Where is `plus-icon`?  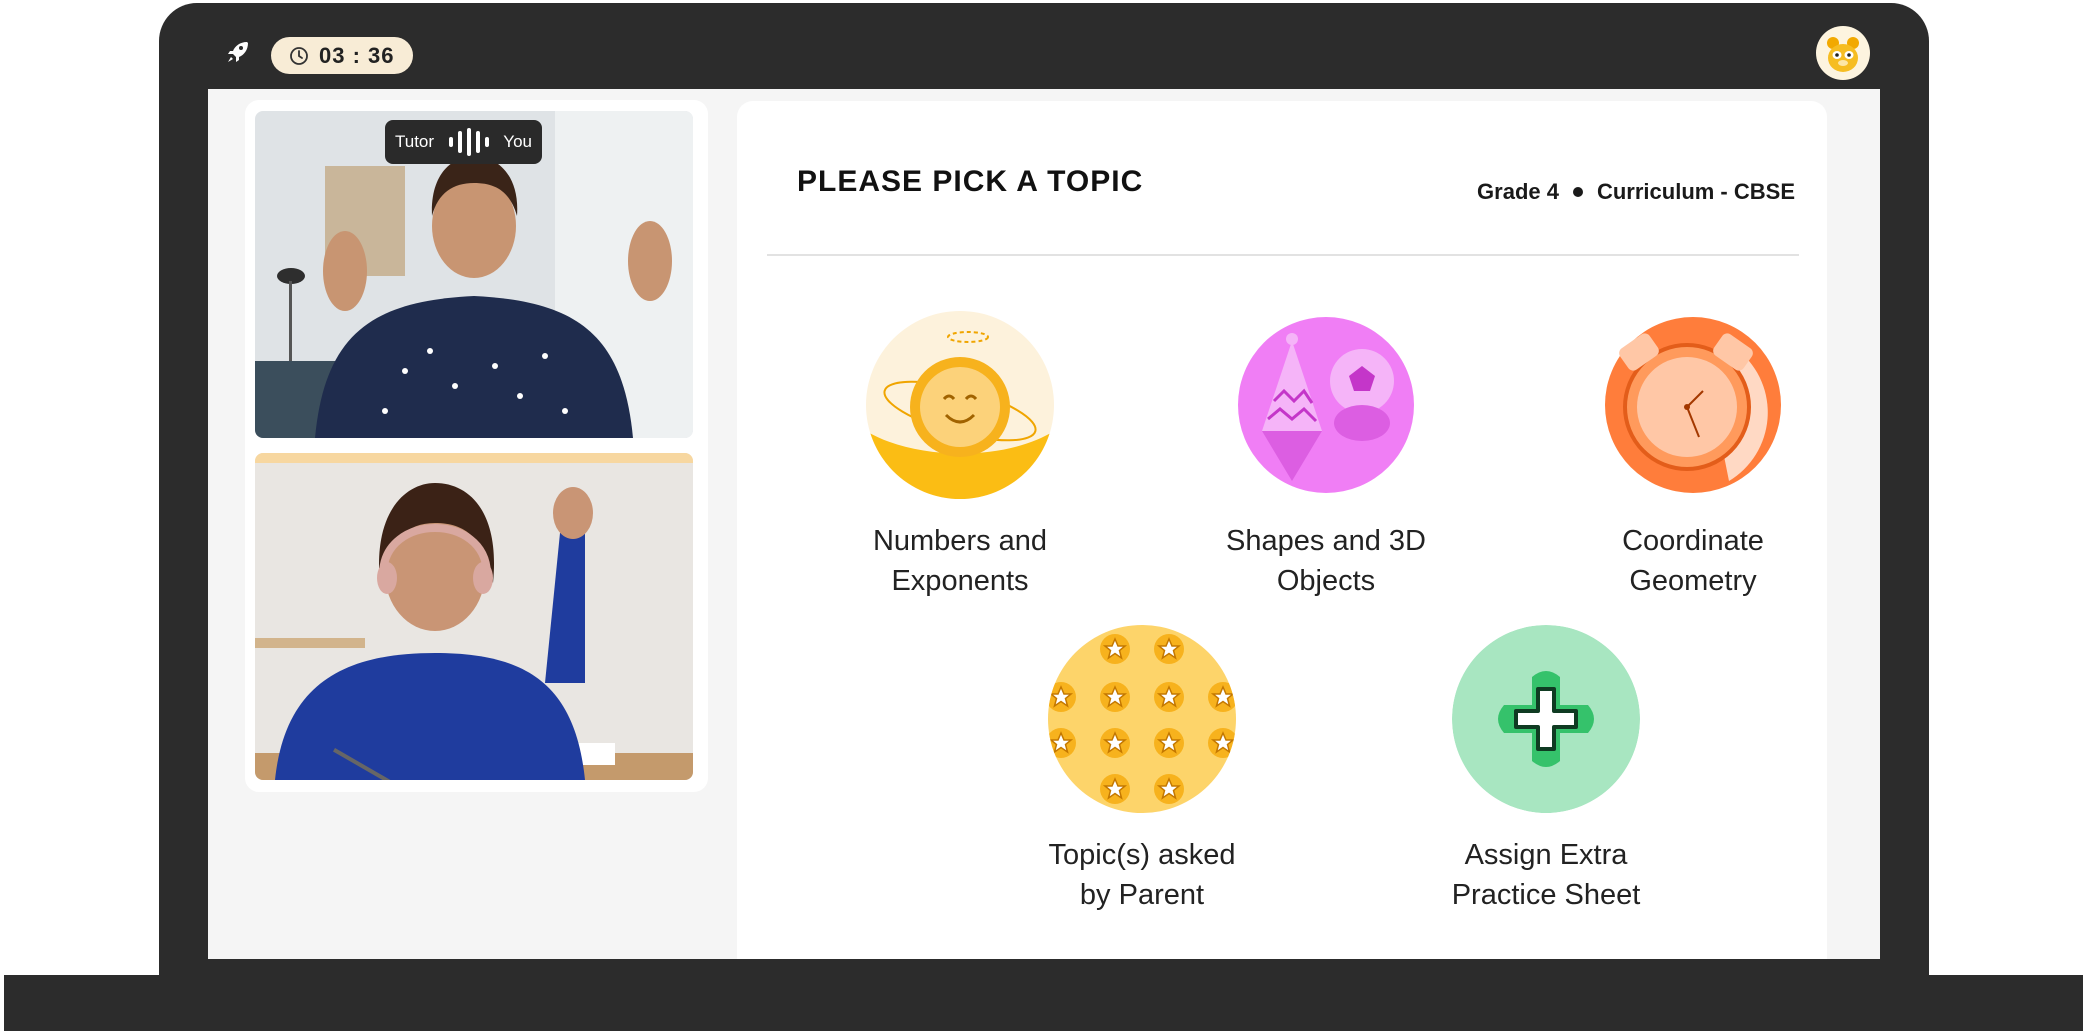
plus-icon is located at coordinates (1546, 719).